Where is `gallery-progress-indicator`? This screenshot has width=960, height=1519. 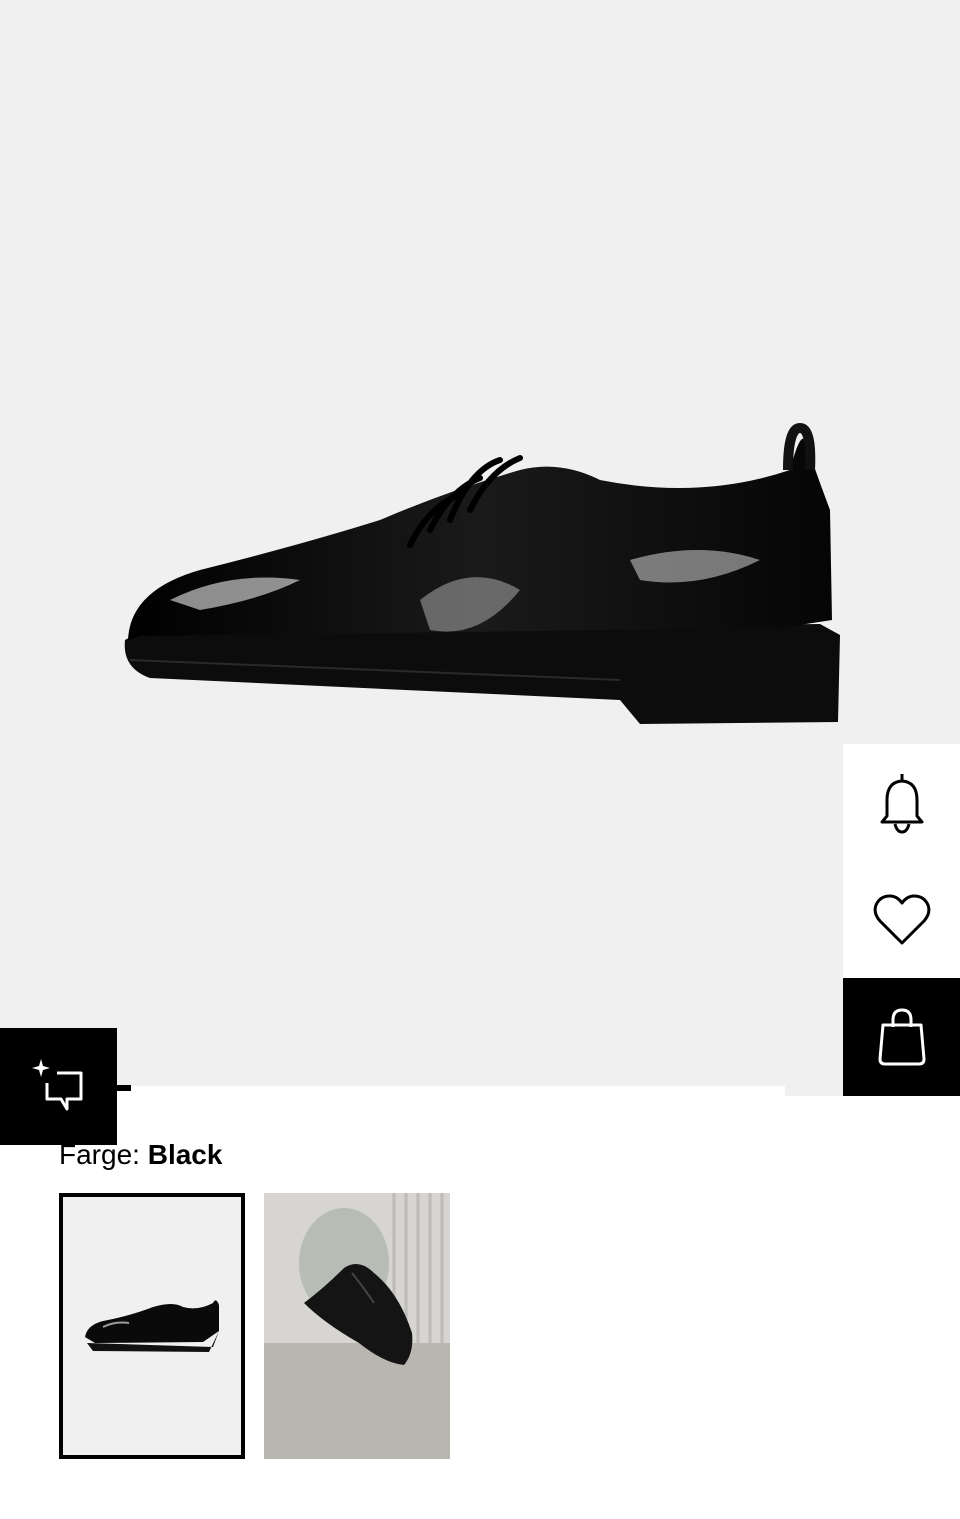
gallery-progress-indicator is located at coordinates (124, 1088).